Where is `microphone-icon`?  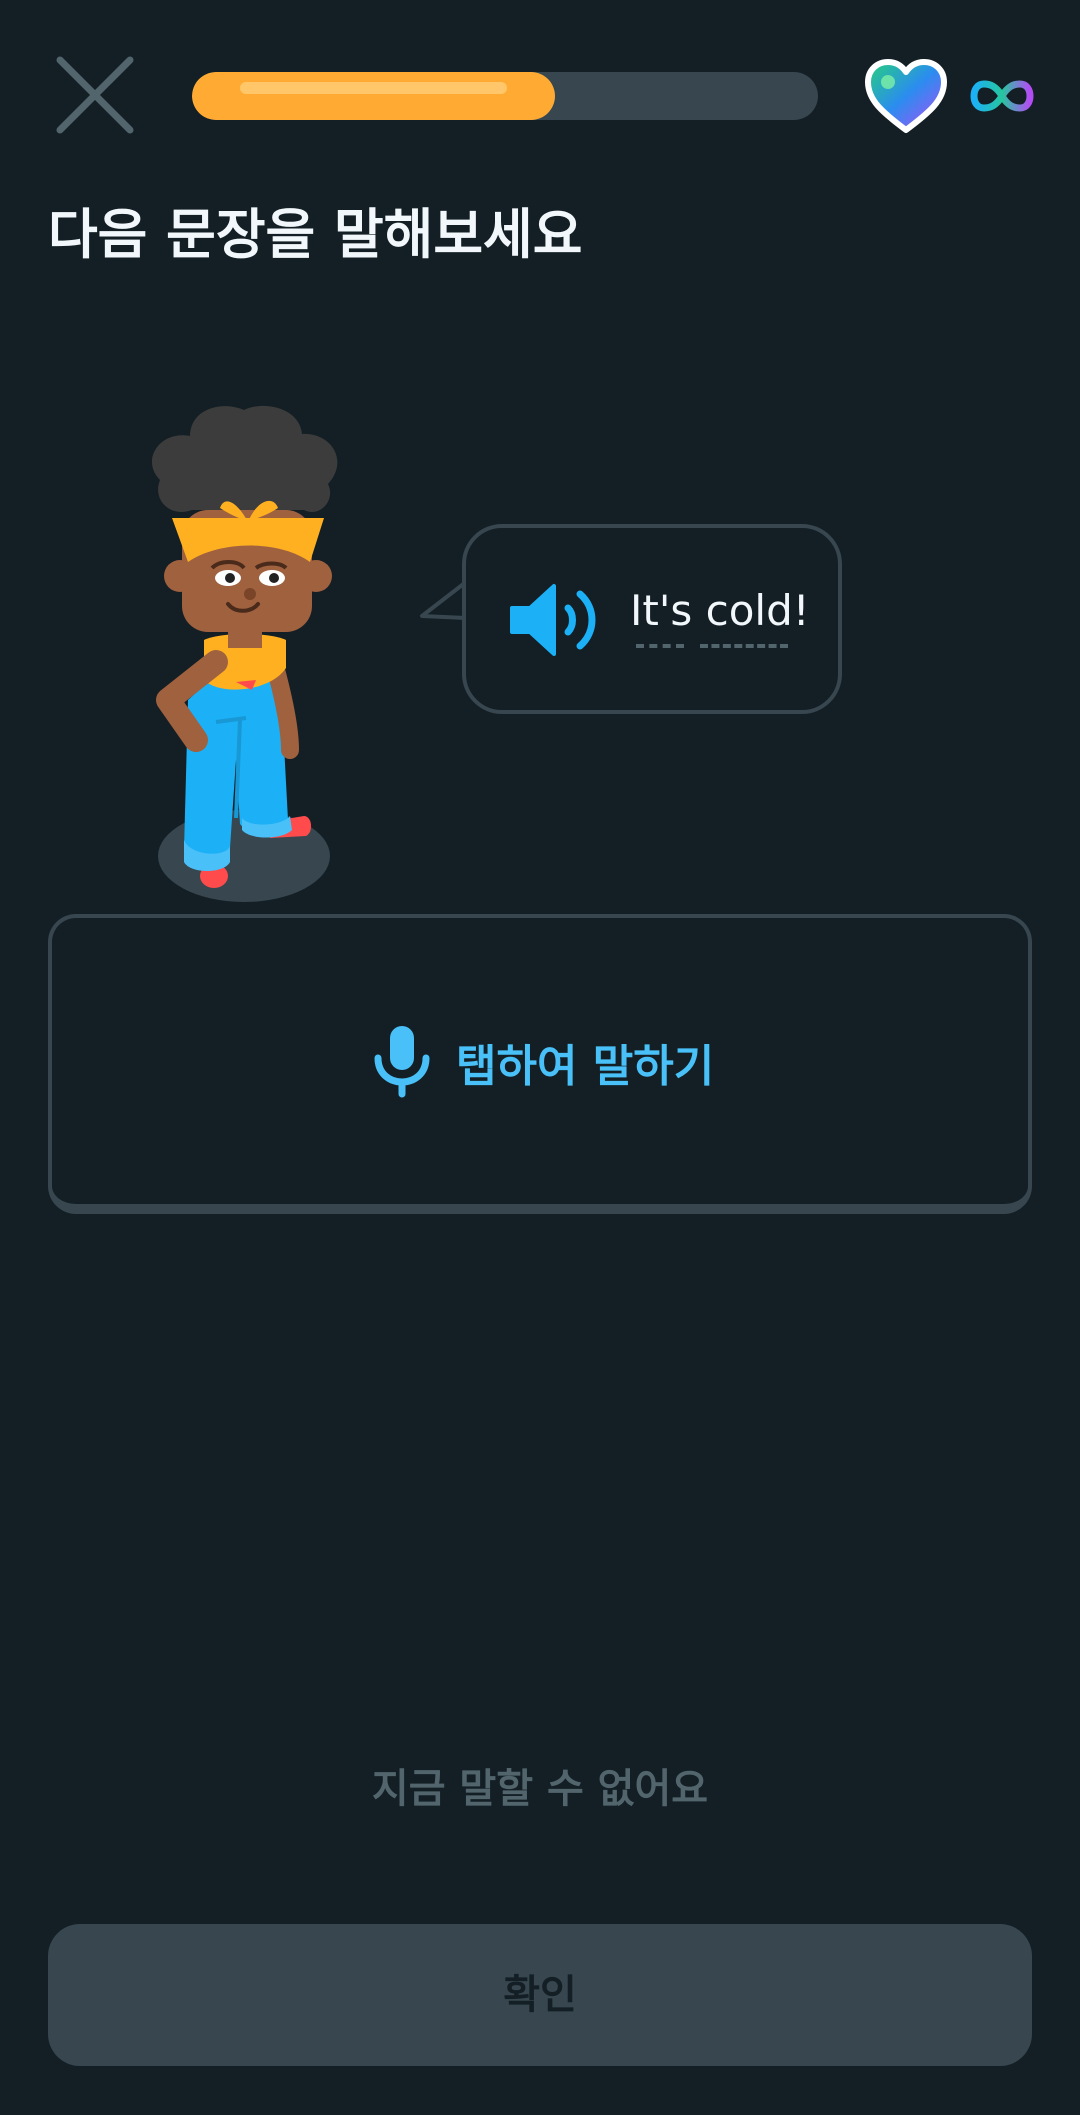
microphone-icon is located at coordinates (402, 1062).